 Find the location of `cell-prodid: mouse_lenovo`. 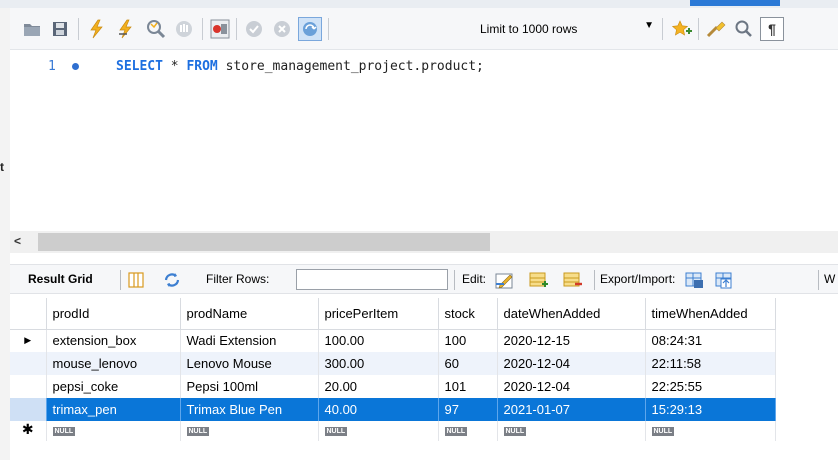

cell-prodid: mouse_lenovo is located at coordinates (113, 363).